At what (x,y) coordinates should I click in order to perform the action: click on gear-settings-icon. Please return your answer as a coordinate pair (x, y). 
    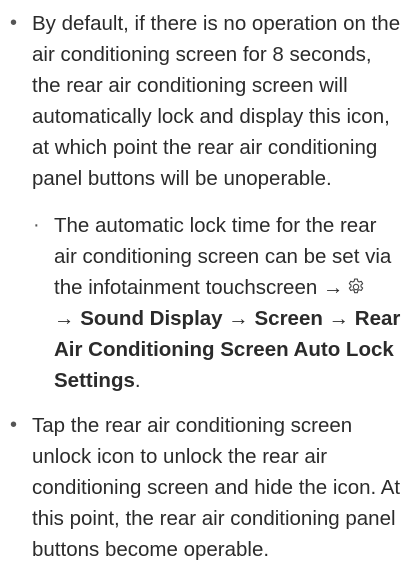
    Looking at the image, I should click on (356, 285).